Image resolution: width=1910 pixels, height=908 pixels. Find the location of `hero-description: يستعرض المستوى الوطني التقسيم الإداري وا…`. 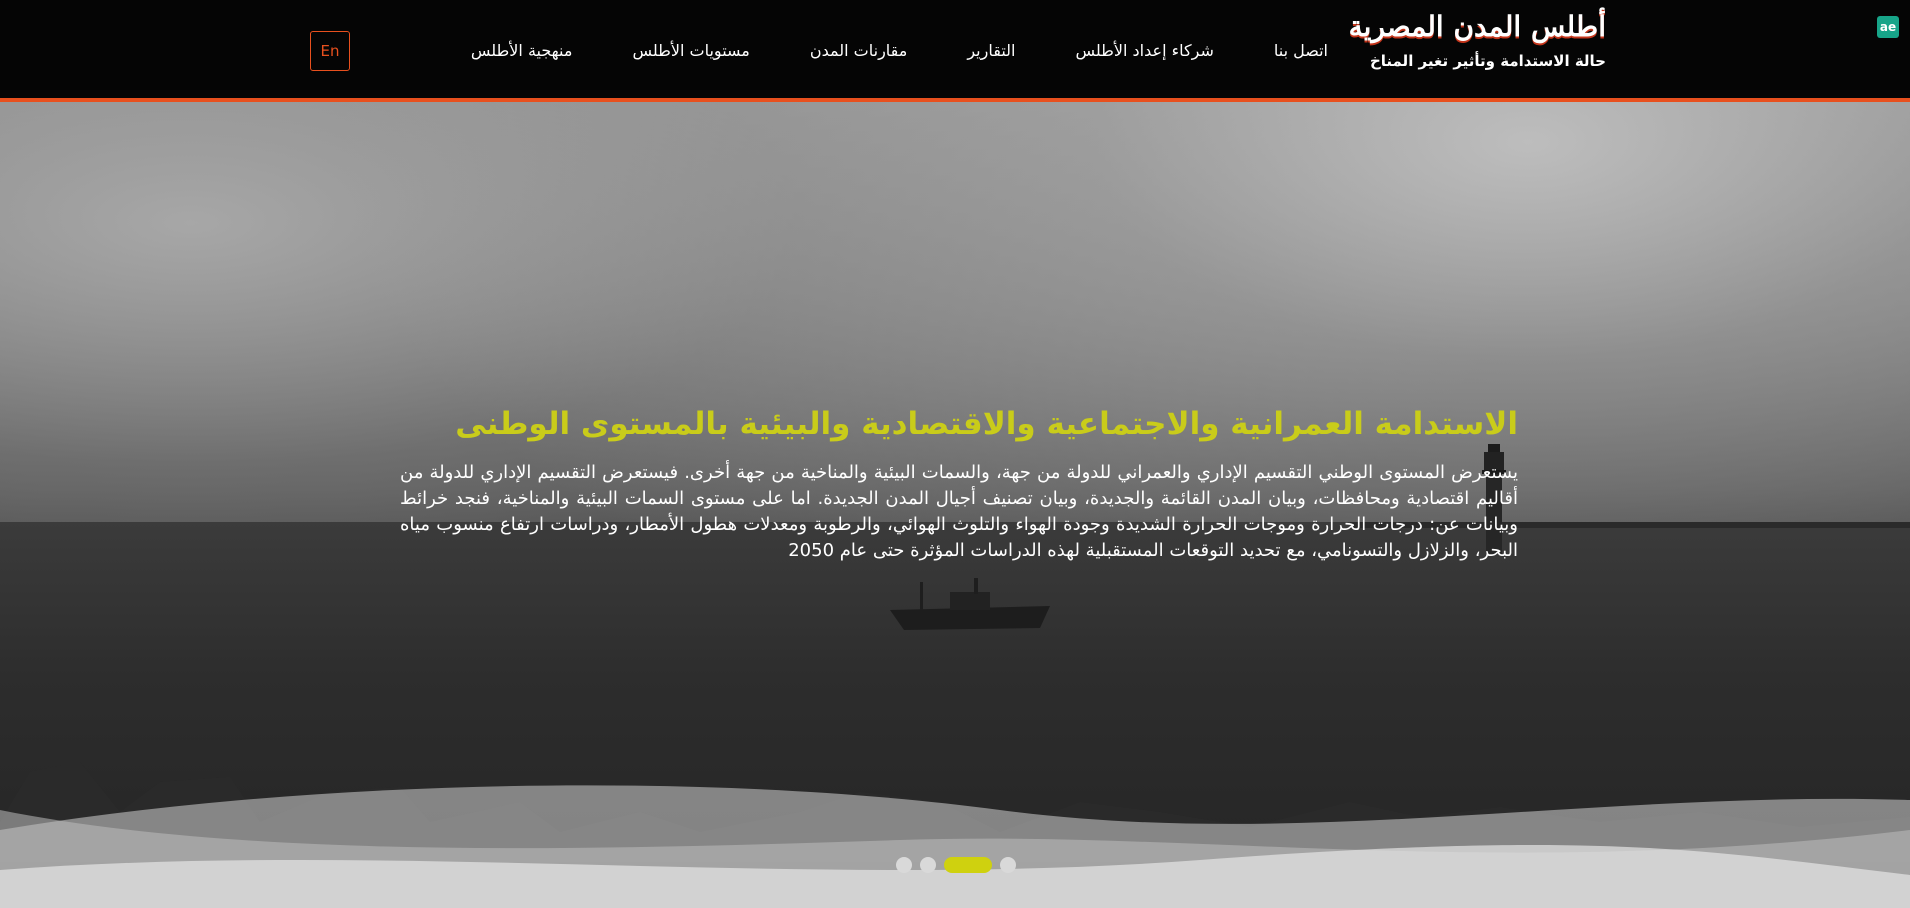

hero-description: يستعرض المستوى الوطني التقسيم الإداري وا… is located at coordinates (959, 511).